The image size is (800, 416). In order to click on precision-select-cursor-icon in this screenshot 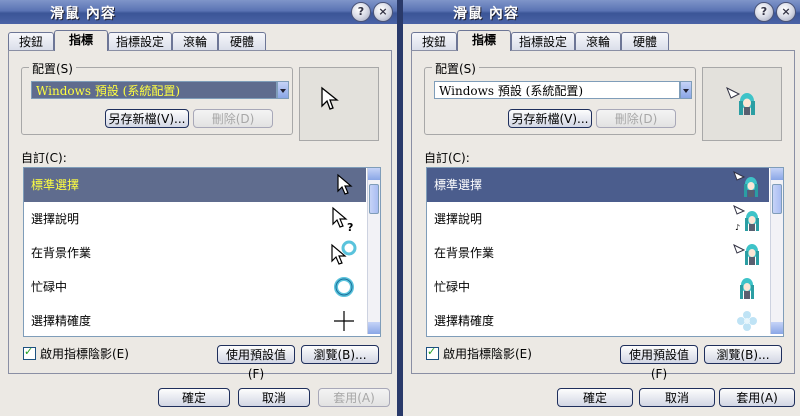, I will do `click(344, 321)`.